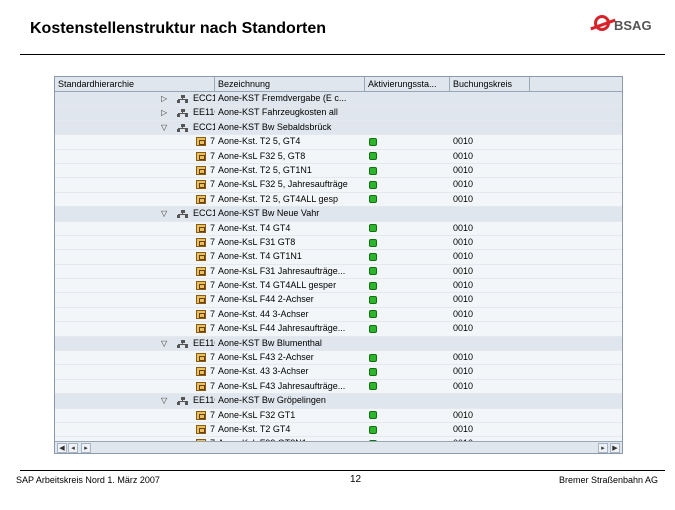 This screenshot has height=510, width=675. Describe the element at coordinates (338, 430) in the screenshot. I see `cost-center-row: 7J2 FO1Aone-Kst. T2 GT4 0010` at that location.